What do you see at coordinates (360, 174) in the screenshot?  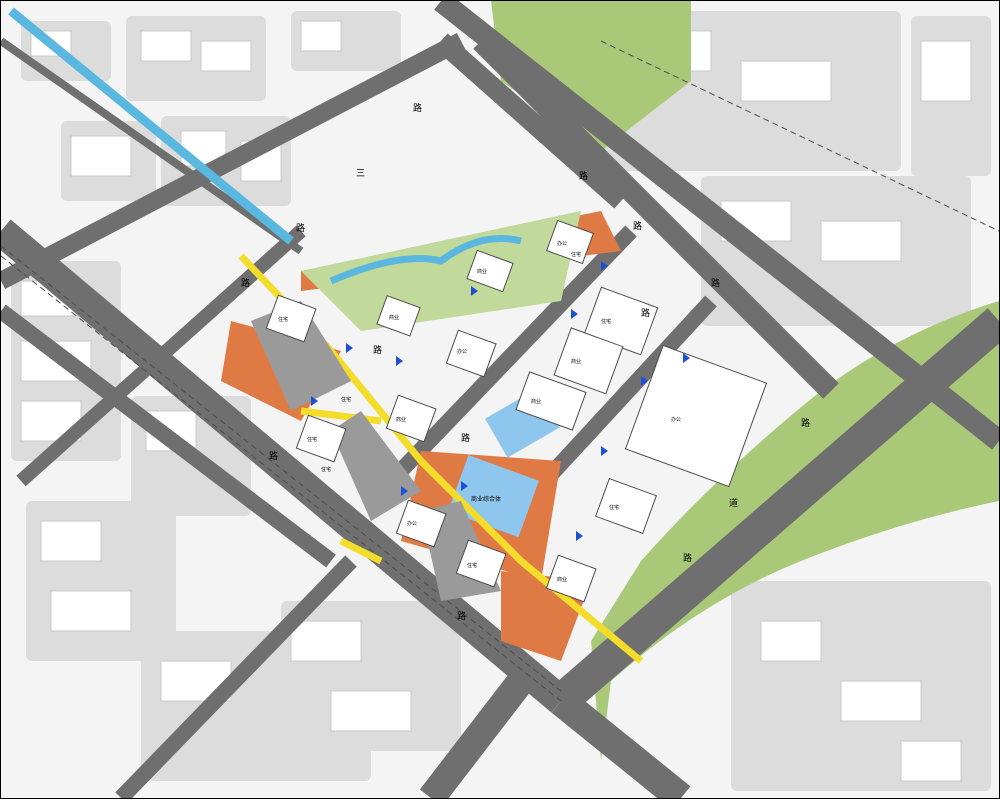 I see `svg-text: 三` at bounding box center [360, 174].